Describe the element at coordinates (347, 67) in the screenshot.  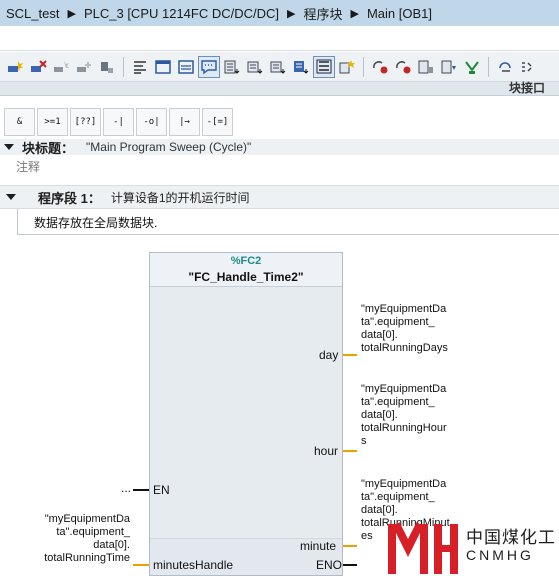
I see `set-star-icon` at that location.